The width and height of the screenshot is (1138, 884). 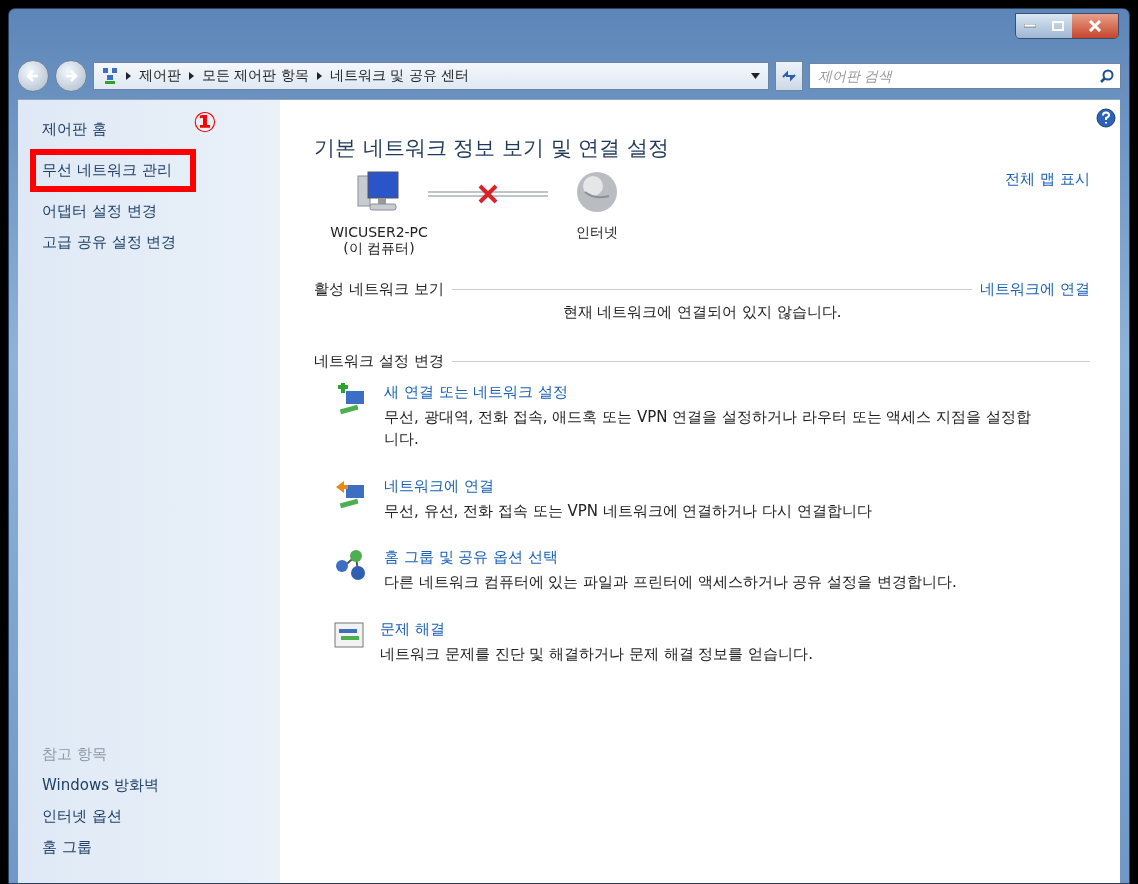 I want to click on close-icon, so click(x=1095, y=26).